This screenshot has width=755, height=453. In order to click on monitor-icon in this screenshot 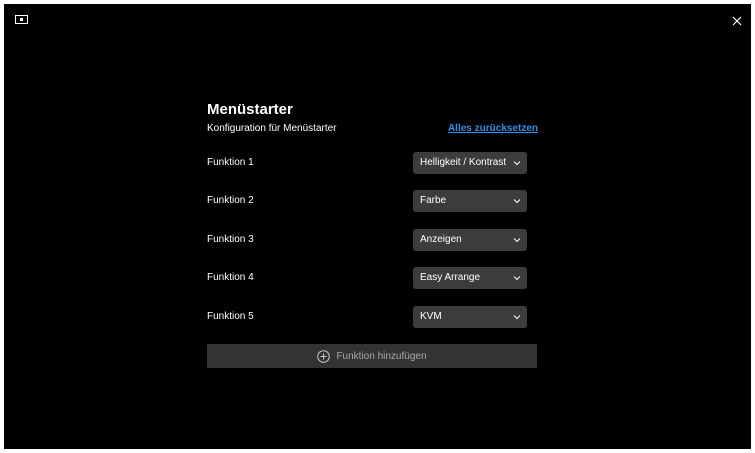, I will do `click(21, 19)`.